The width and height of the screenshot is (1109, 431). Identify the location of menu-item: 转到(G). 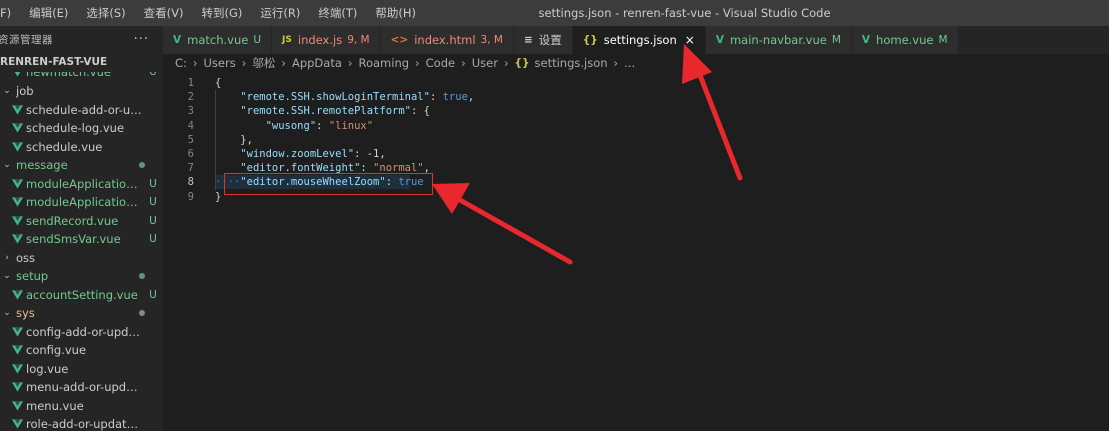
(220, 13).